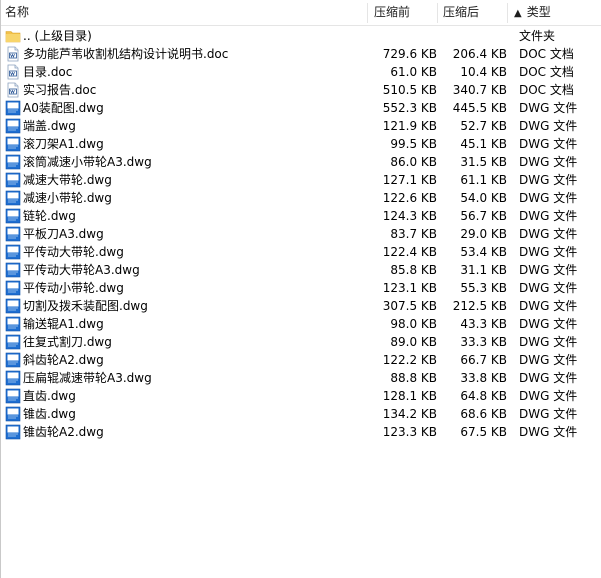 Image resolution: width=601 pixels, height=578 pixels. I want to click on sort-ascending-icon: ▲, so click(518, 13).